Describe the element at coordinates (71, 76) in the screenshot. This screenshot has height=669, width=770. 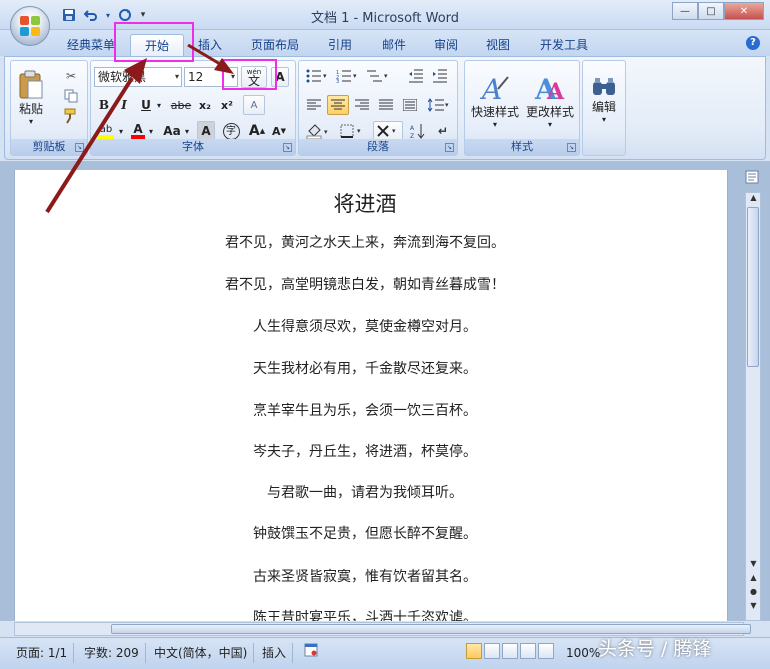
I see `cut-icon: ✂` at that location.